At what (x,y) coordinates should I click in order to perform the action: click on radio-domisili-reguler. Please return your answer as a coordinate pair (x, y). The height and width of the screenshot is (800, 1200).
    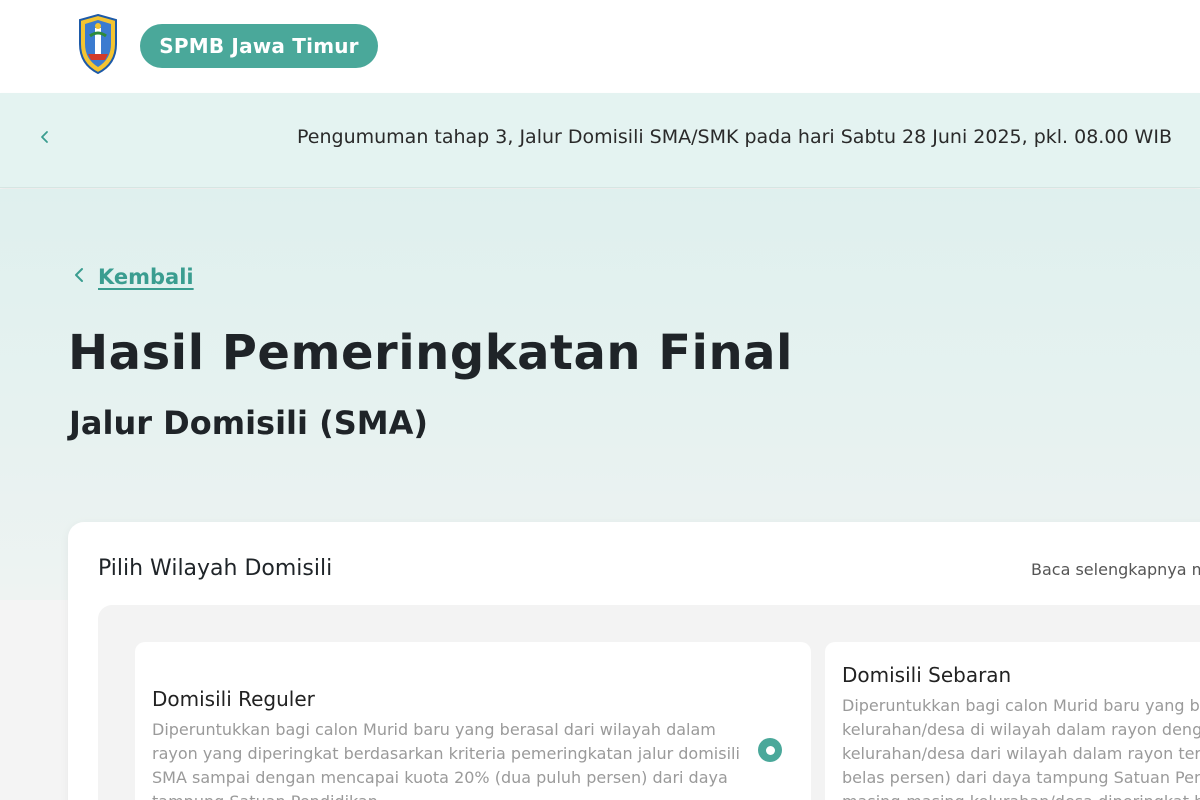
    Looking at the image, I should click on (770, 750).